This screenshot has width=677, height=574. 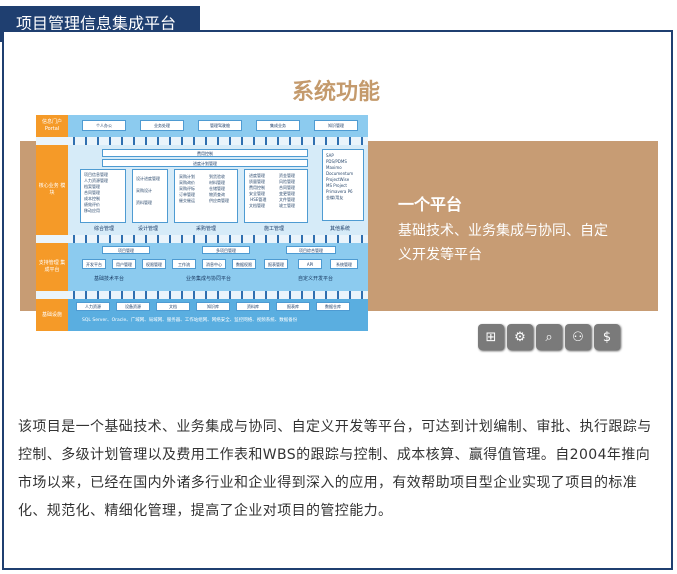 I want to click on support-item: 系统管理, so click(x=344, y=264).